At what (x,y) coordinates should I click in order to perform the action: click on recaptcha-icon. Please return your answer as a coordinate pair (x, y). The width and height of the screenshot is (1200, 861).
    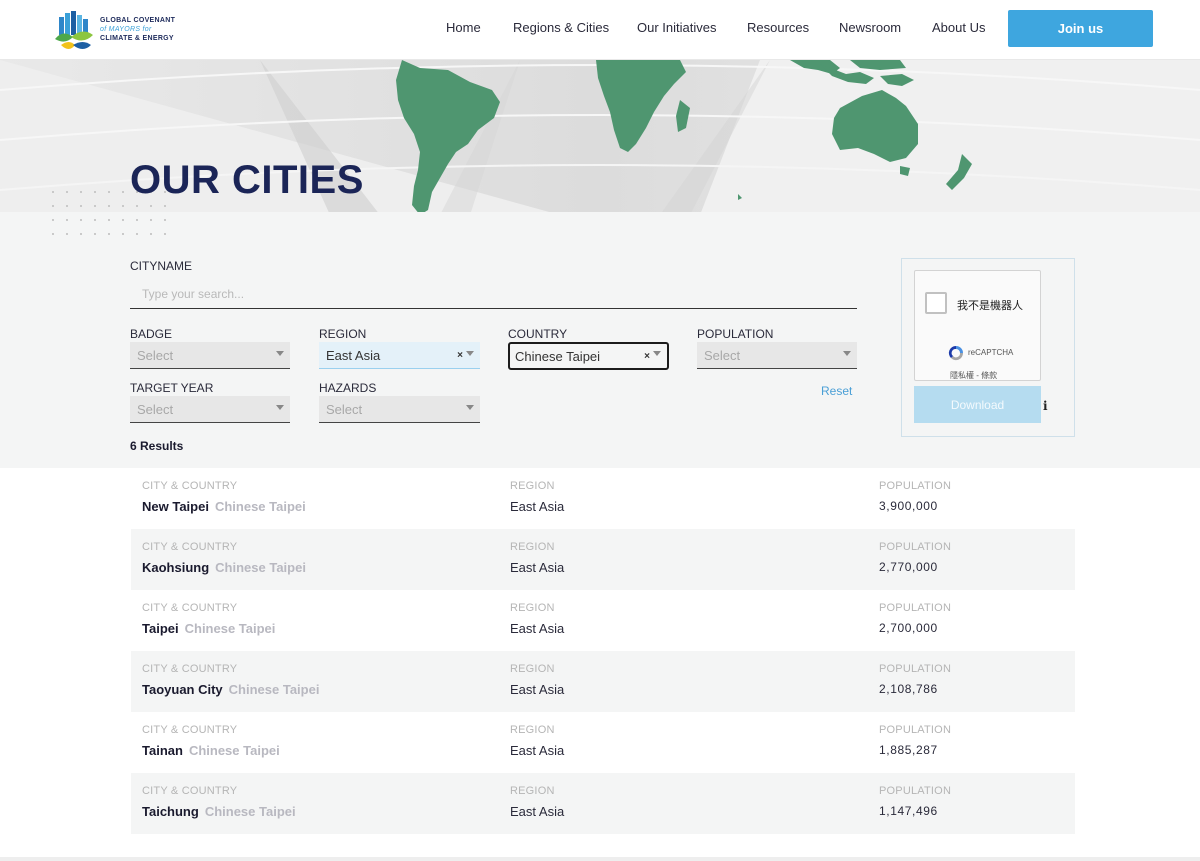
    Looking at the image, I should click on (956, 353).